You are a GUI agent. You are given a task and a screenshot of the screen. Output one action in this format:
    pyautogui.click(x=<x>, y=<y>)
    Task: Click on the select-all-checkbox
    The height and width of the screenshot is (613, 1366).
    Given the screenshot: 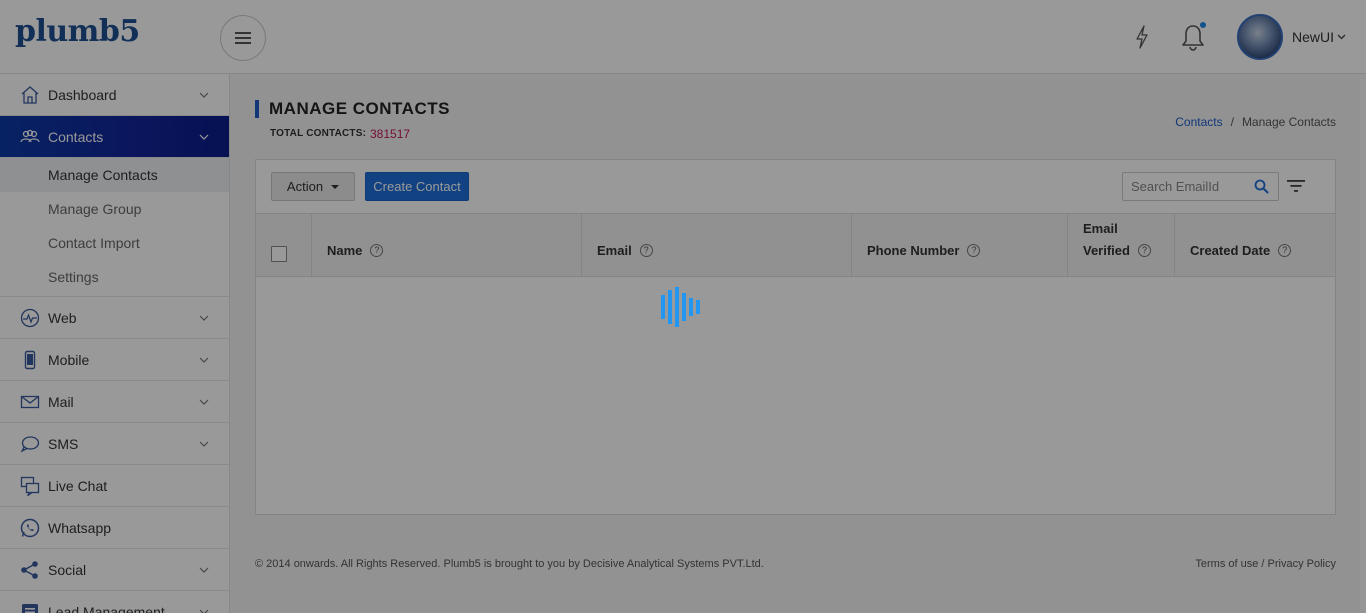 What is the action you would take?
    pyautogui.click(x=279, y=254)
    